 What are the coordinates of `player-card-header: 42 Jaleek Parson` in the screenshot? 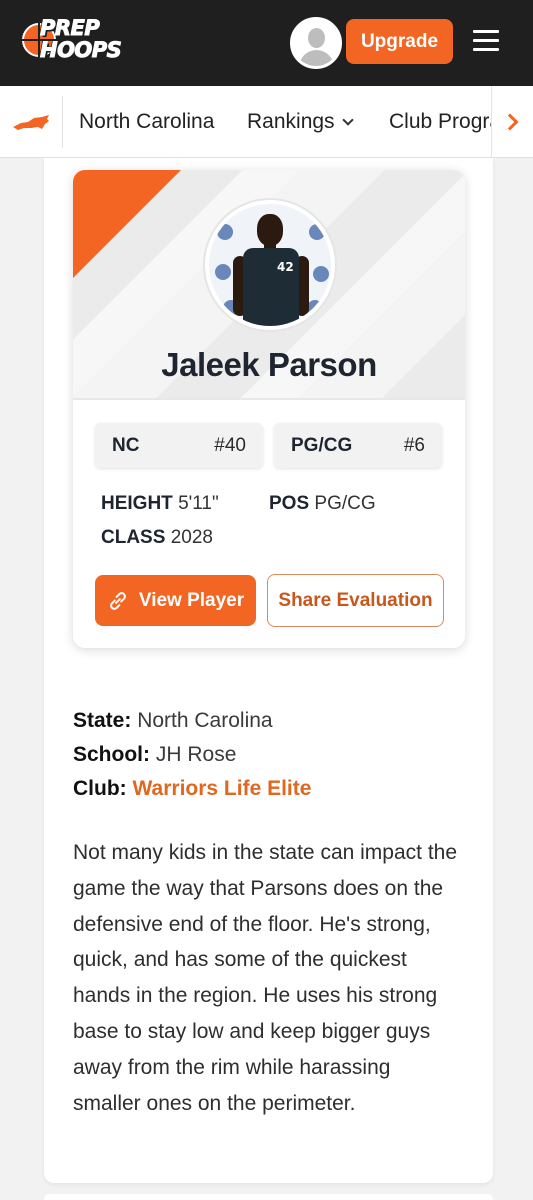 It's located at (269, 285).